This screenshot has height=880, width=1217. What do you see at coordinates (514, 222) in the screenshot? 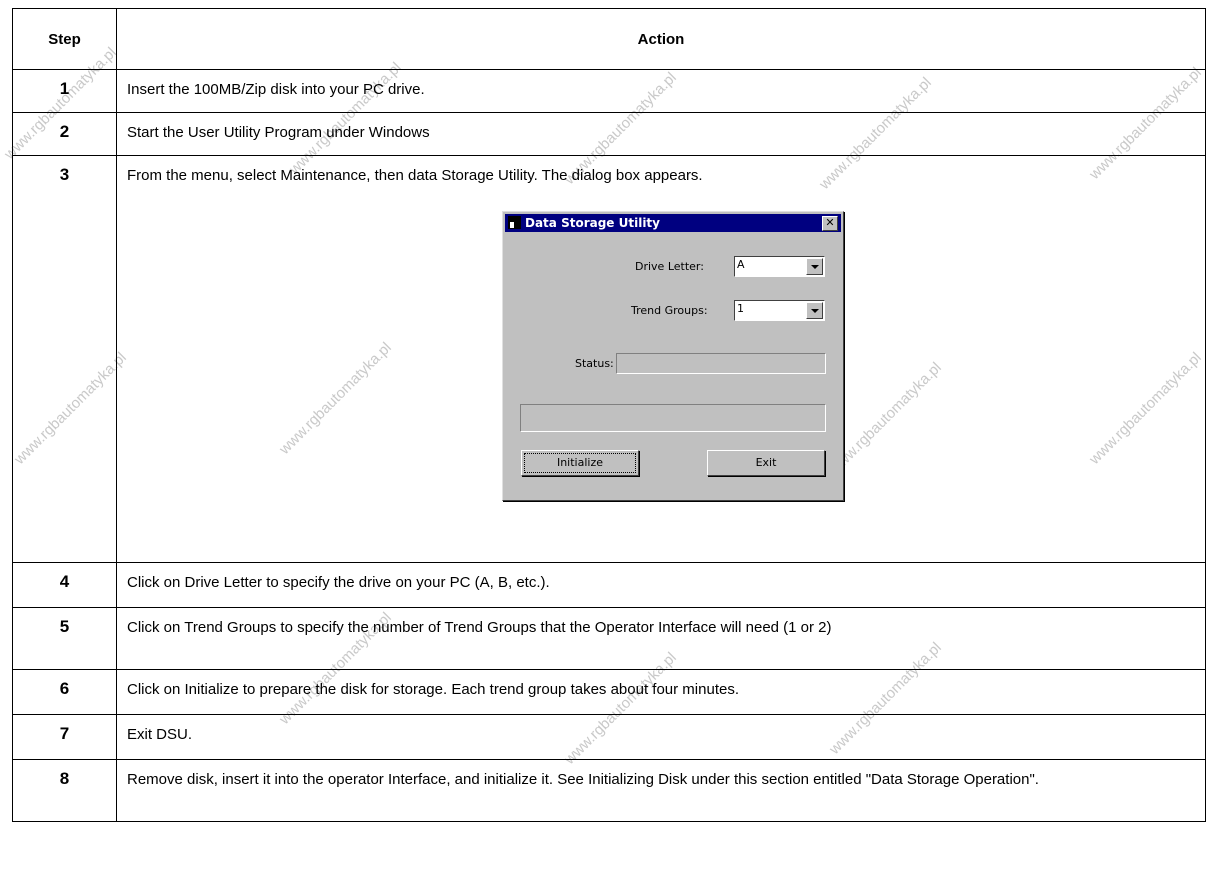
I see `app-icon` at bounding box center [514, 222].